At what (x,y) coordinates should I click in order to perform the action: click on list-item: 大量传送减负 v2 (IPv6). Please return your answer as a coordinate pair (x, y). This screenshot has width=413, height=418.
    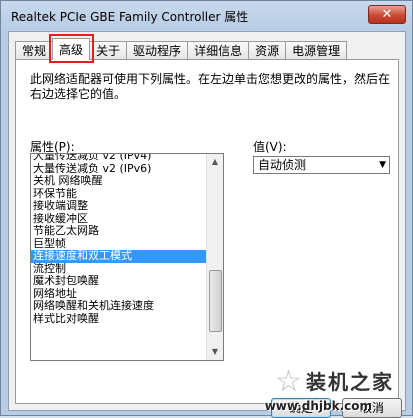
    Looking at the image, I should click on (119, 169).